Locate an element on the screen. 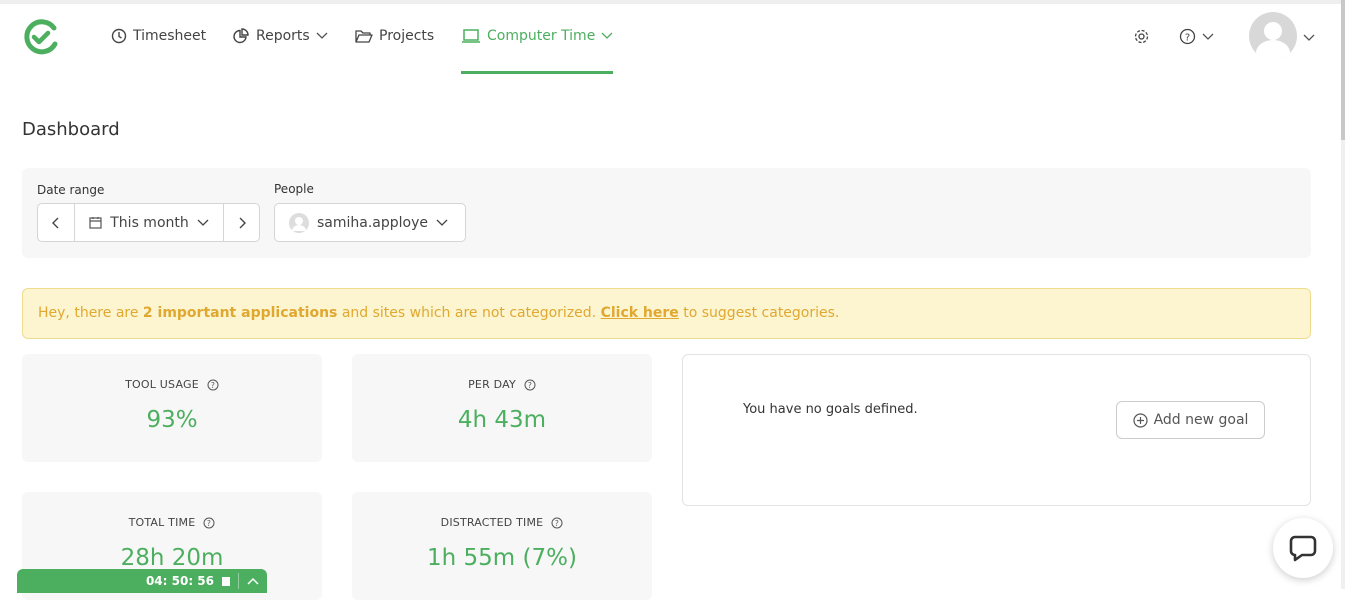  scrollbar-thumb is located at coordinates (1343, 70).